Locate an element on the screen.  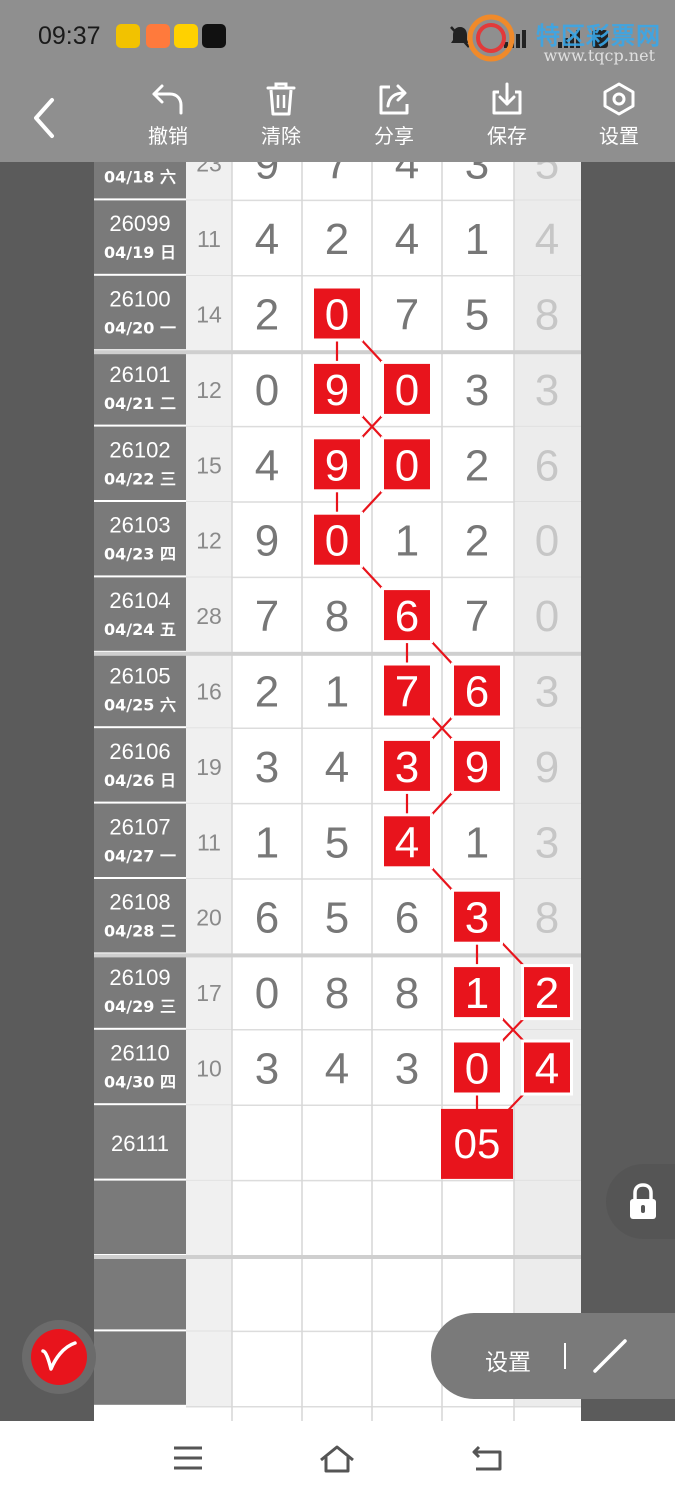
undo-label: 撤销 is located at coordinates (168, 137).